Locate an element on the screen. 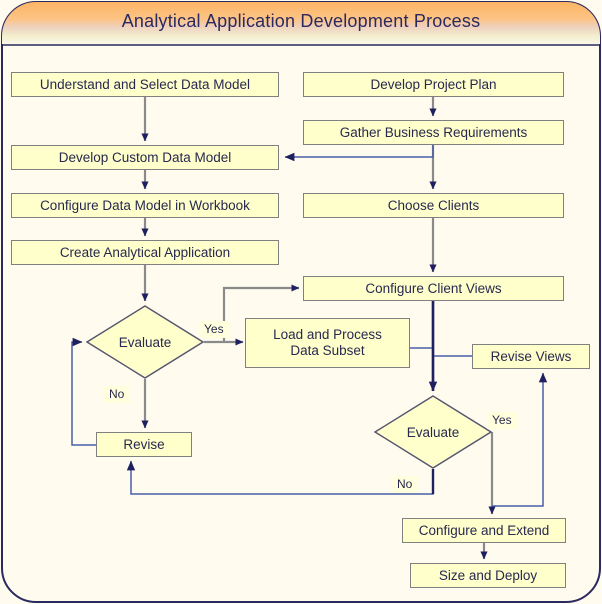  node-configure-client-views: Configure Client Views is located at coordinates (433, 288).